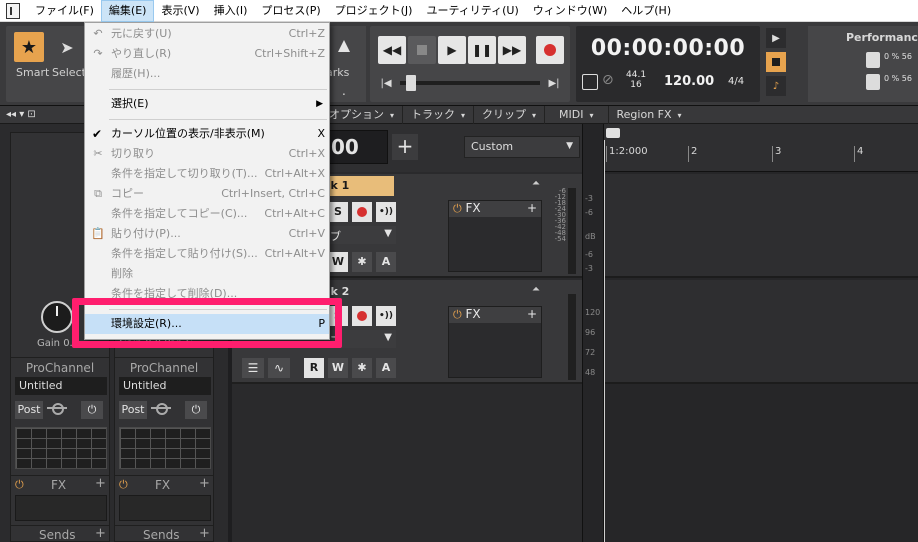  Describe the element at coordinates (570, 11) in the screenshot. I see `menu-window: ウィンドウ(W)` at that location.